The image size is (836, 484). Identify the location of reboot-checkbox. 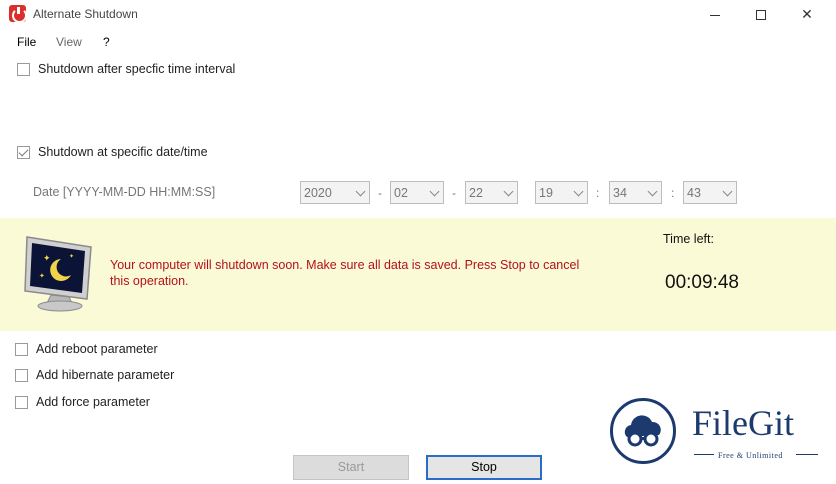
(21, 349).